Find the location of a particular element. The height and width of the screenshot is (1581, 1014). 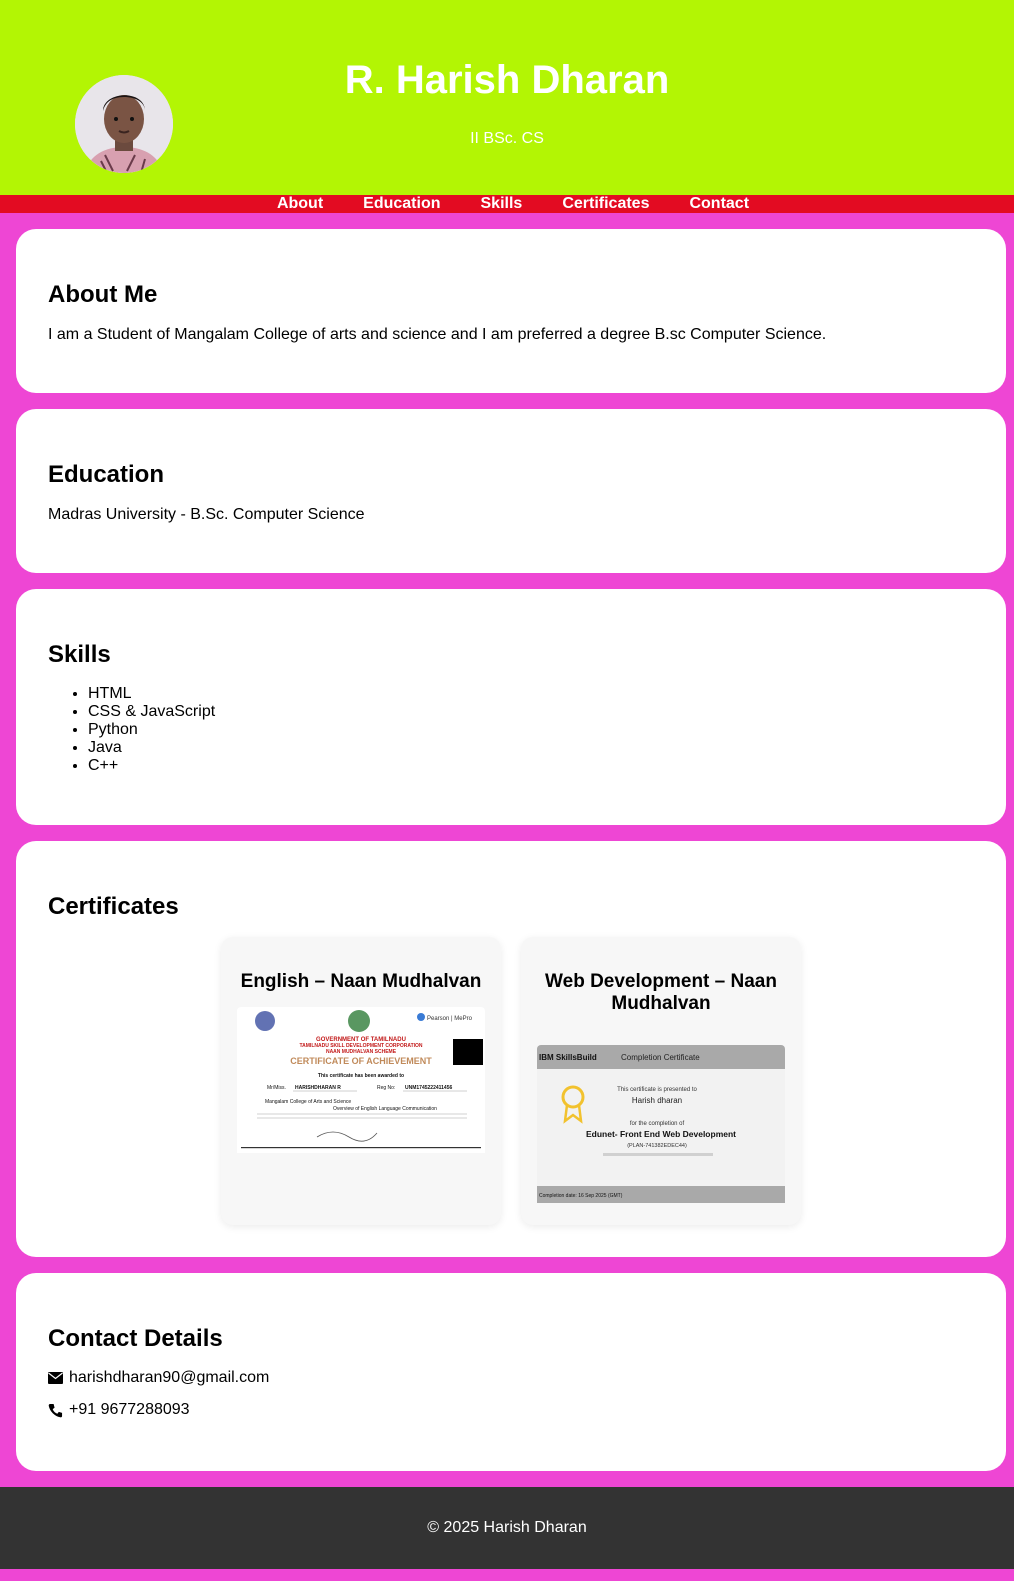

nav-link-education: Education is located at coordinates (401, 204).